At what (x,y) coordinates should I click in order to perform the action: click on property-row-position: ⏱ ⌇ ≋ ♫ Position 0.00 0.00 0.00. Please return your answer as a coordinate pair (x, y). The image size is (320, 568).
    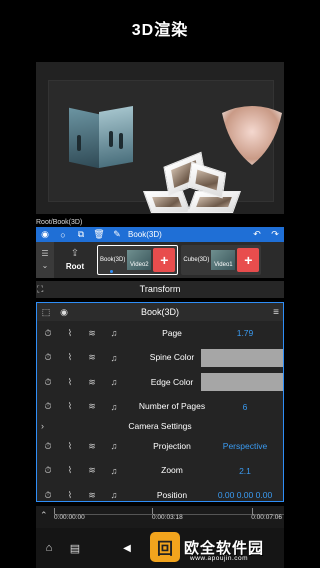
    Looking at the image, I should click on (160, 492).